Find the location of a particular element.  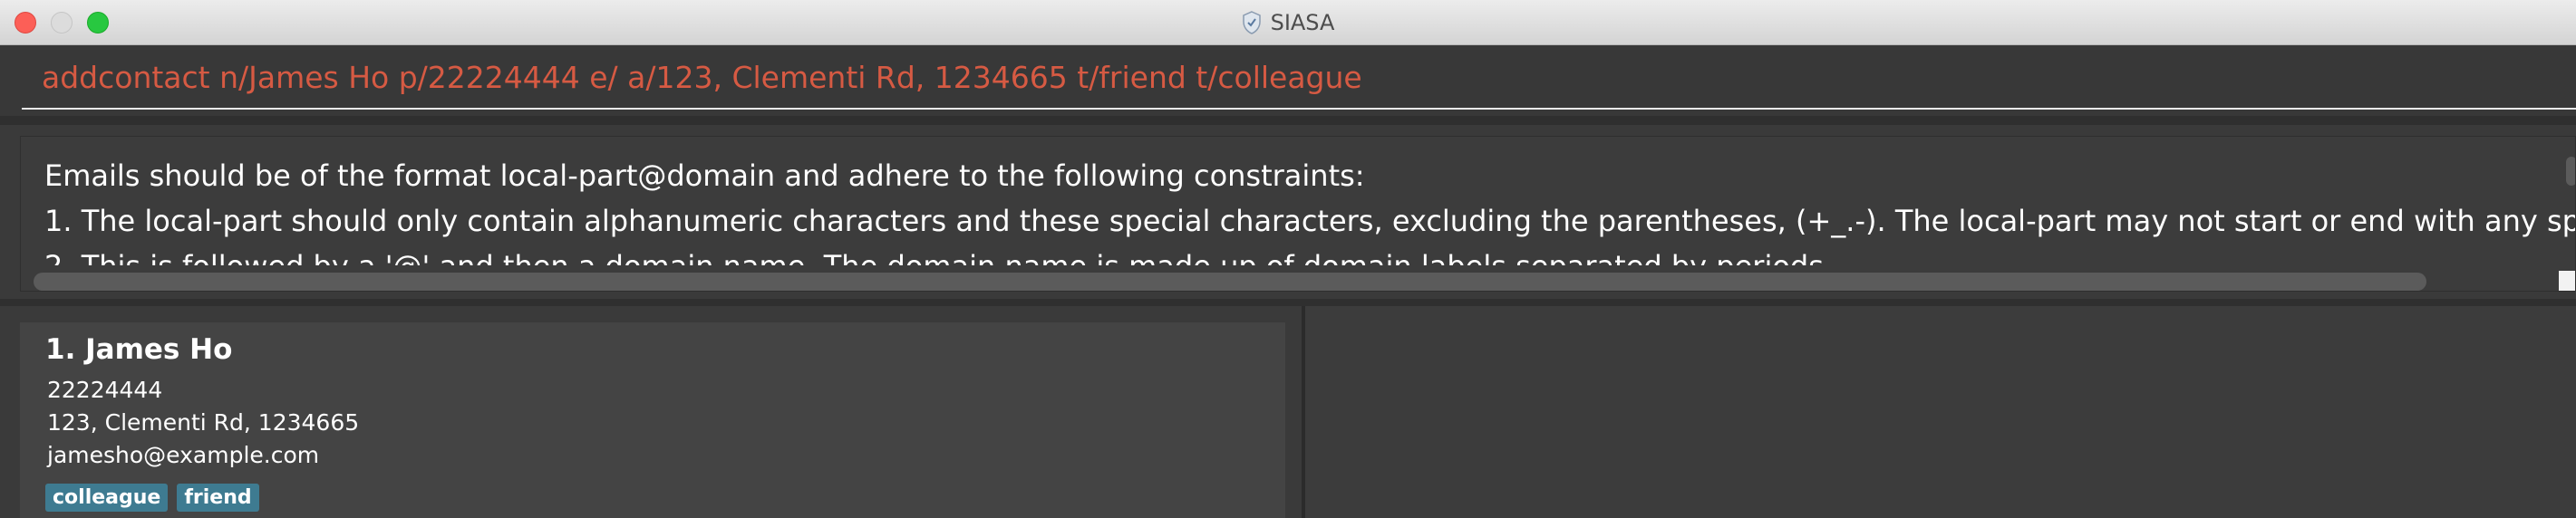

title-bar: SIASA is located at coordinates (1288, 23).